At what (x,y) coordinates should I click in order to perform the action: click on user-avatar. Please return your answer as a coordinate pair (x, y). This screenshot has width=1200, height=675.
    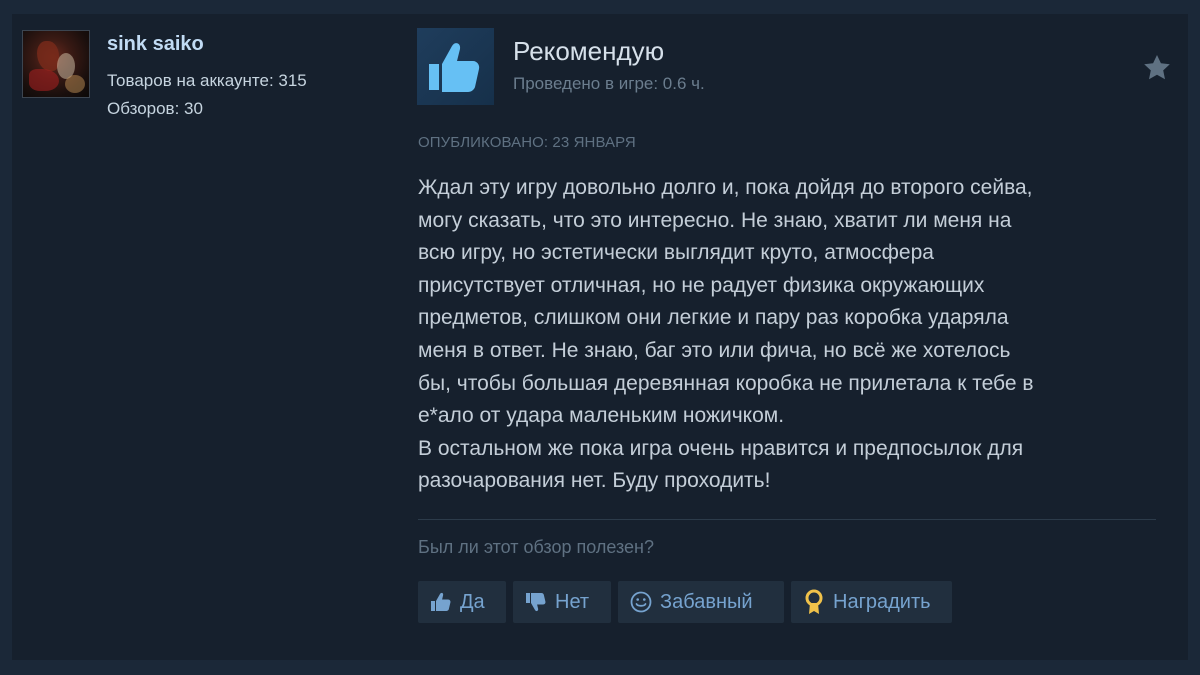
    Looking at the image, I should click on (56, 64).